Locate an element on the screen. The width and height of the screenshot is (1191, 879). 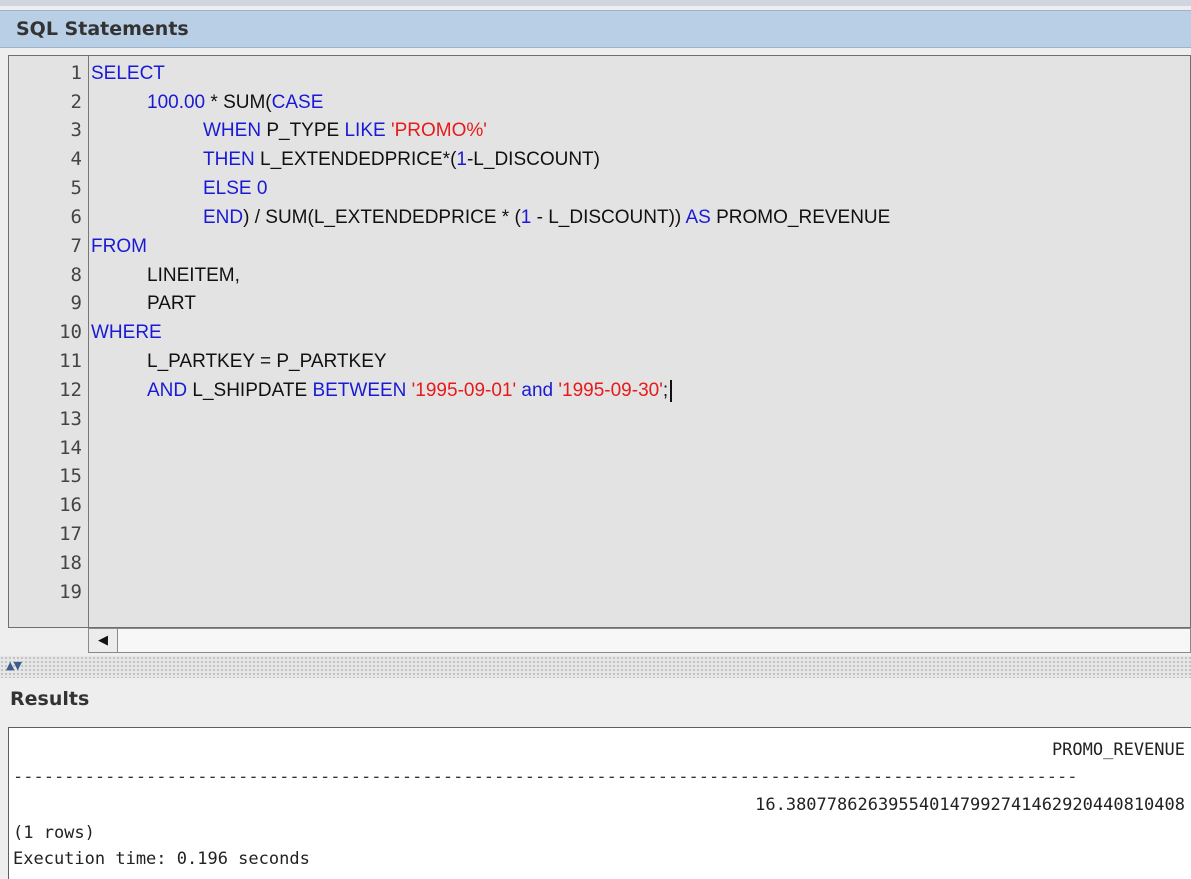
keyword-token: END is located at coordinates (223, 217).